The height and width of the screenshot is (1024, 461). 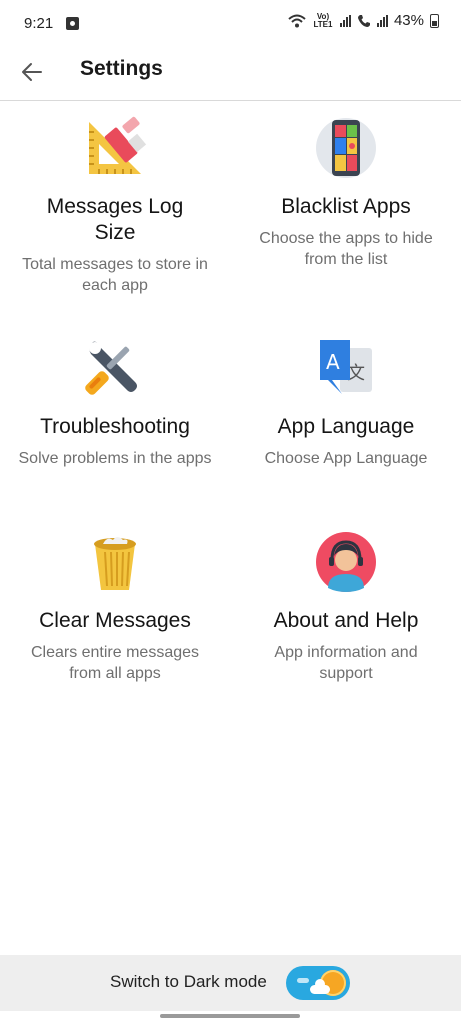 I want to click on wifi-icon, so click(x=297, y=20).